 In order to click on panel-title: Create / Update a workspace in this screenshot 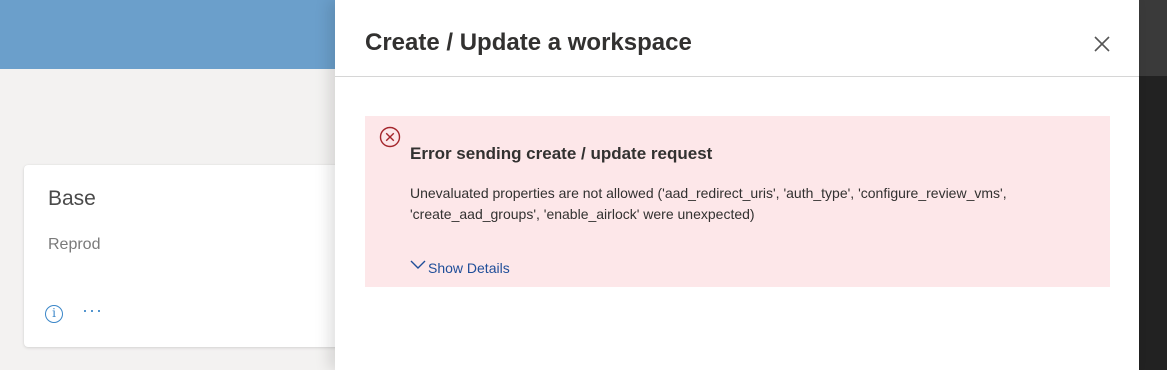, I will do `click(528, 42)`.